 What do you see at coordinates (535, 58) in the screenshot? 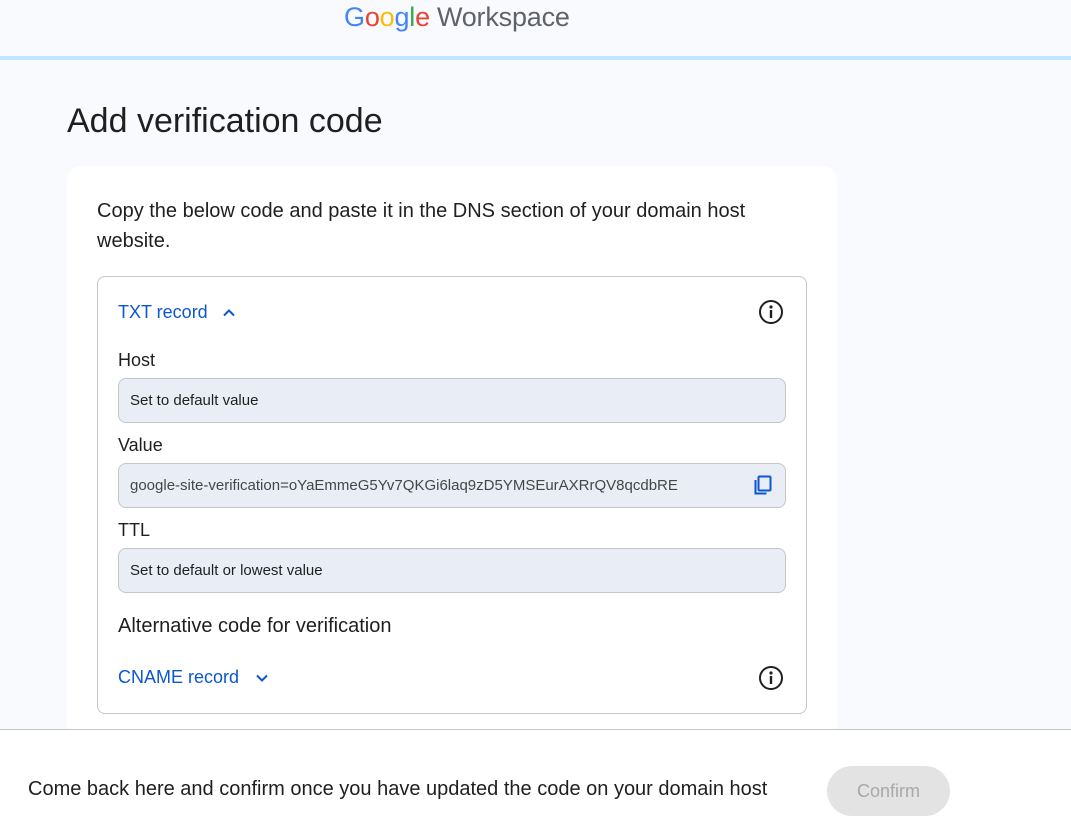
I see `progress-bar` at bounding box center [535, 58].